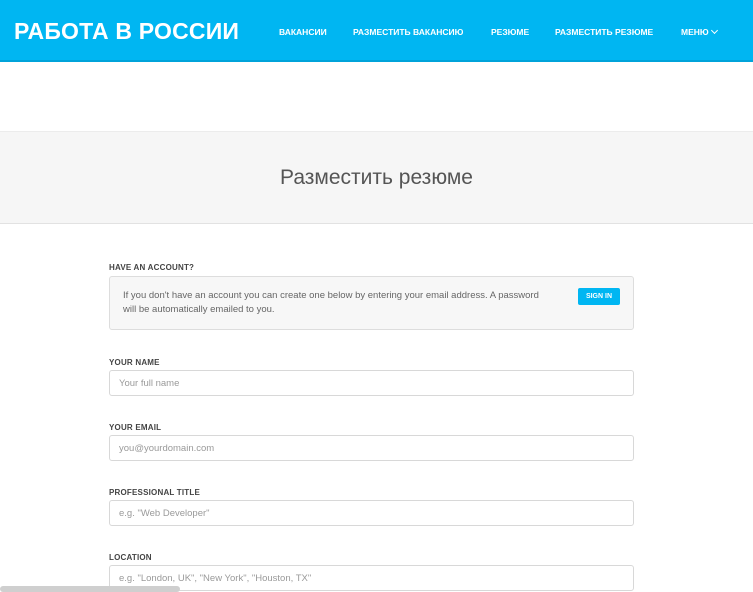 The image size is (753, 592). I want to click on location-label: LOCATION, so click(130, 557).